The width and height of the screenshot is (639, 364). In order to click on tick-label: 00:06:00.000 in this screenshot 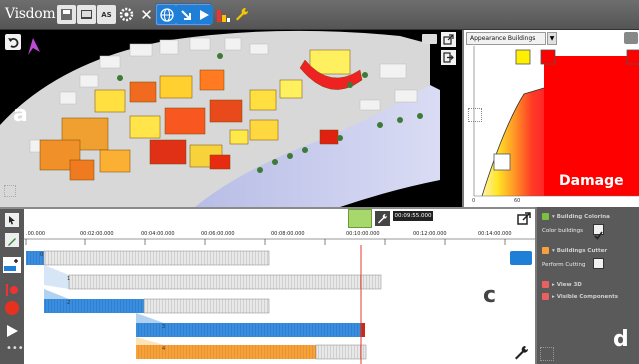, I will do `click(218, 234)`.